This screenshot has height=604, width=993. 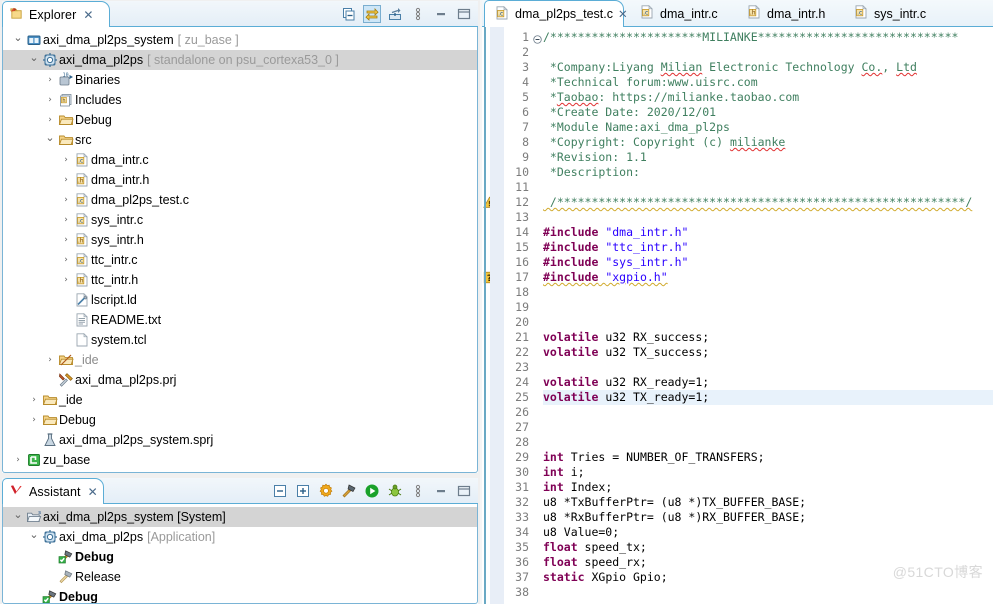 I want to click on tree-item-zu-base: › zu_base, so click(x=240, y=460).